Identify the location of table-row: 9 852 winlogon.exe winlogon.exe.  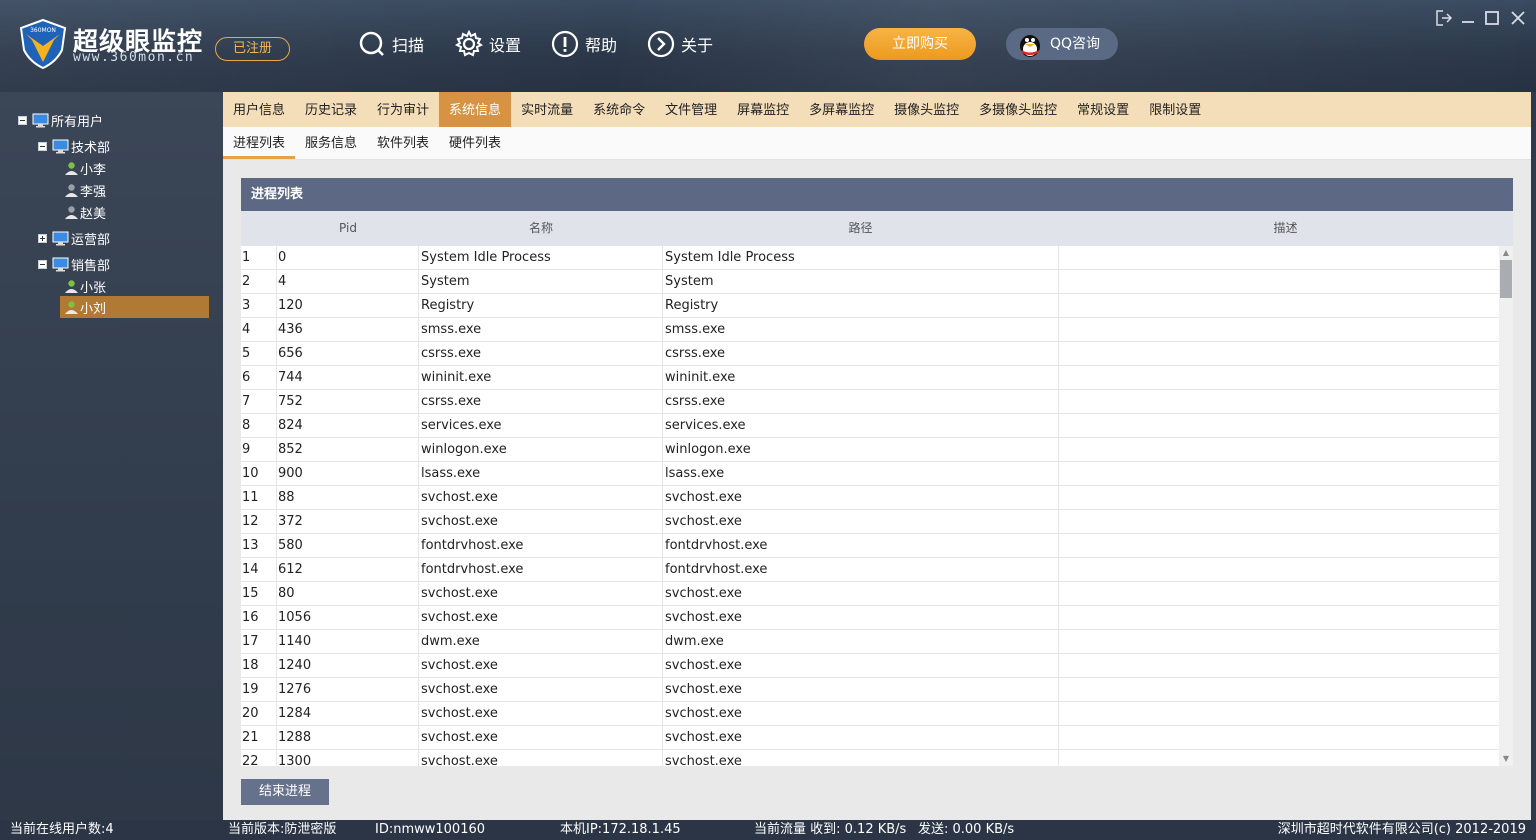
(870, 450).